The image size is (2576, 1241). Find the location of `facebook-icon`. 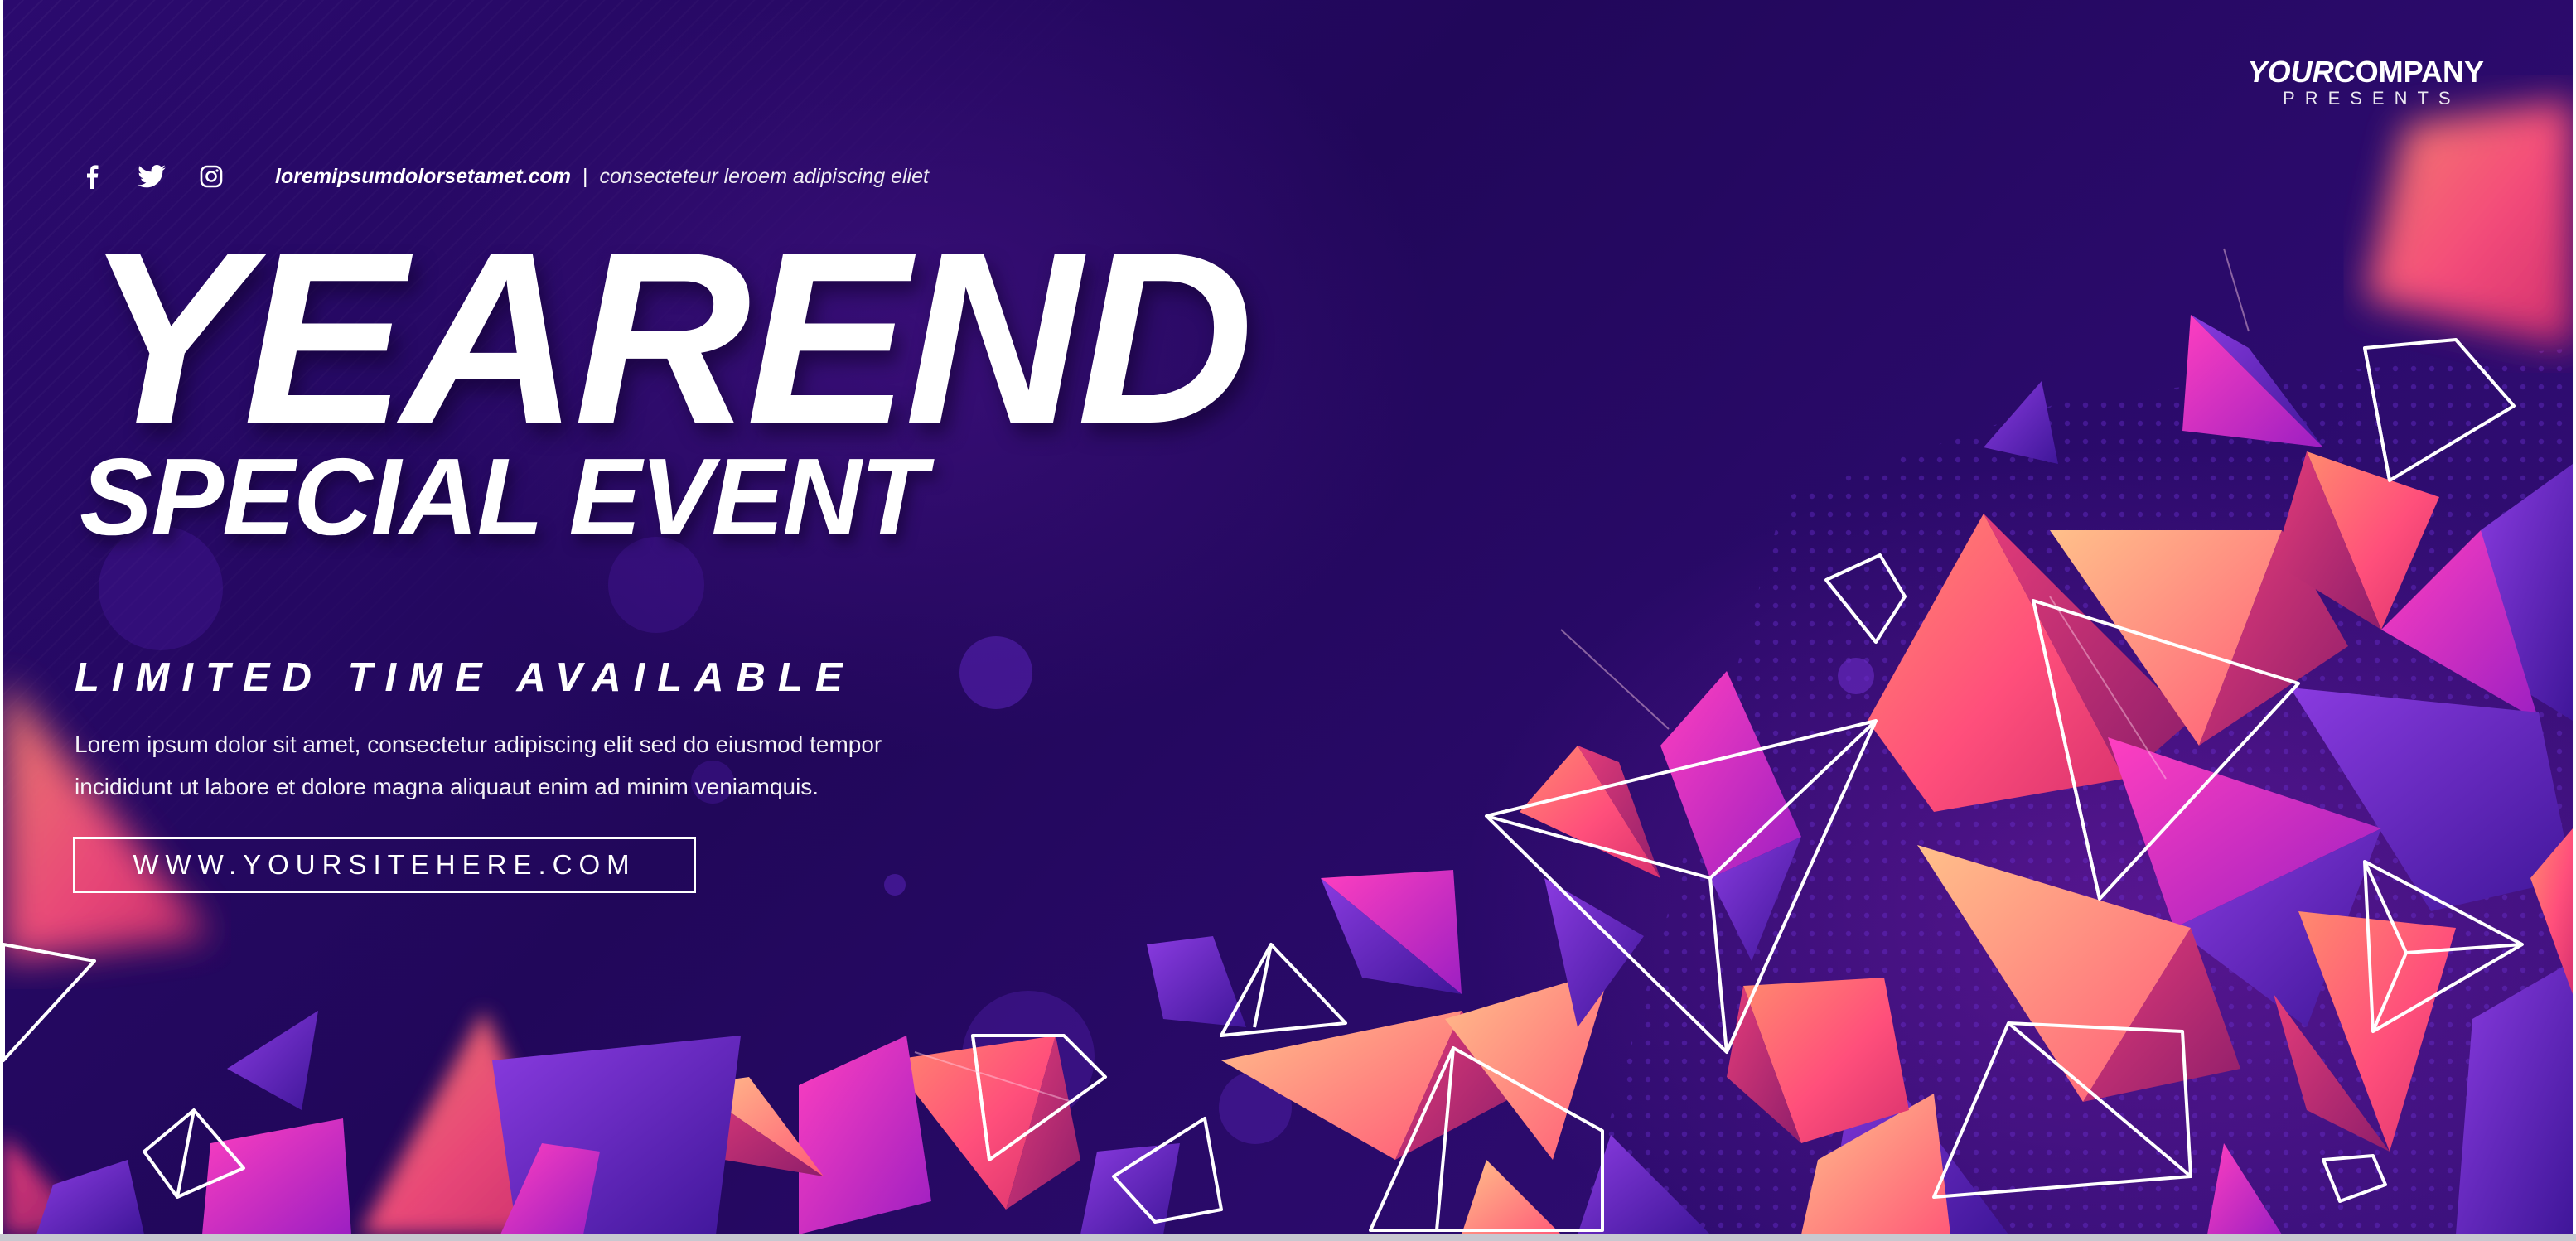

facebook-icon is located at coordinates (92, 176).